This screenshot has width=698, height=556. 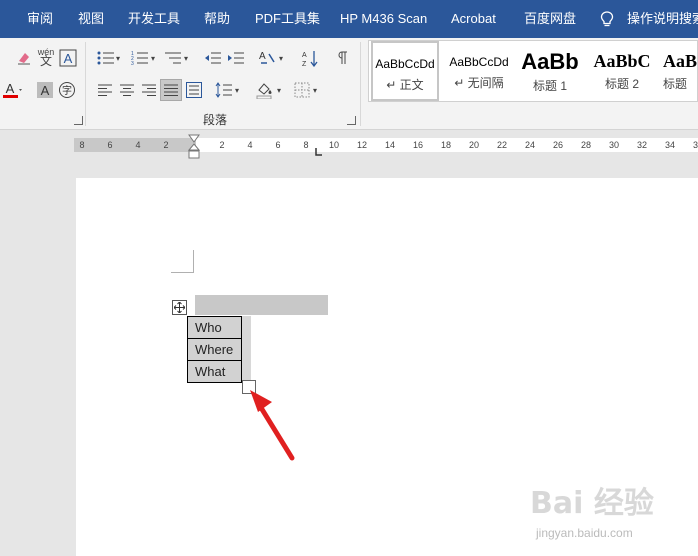 I want to click on numbering-icon: 123, so click(x=140, y=58).